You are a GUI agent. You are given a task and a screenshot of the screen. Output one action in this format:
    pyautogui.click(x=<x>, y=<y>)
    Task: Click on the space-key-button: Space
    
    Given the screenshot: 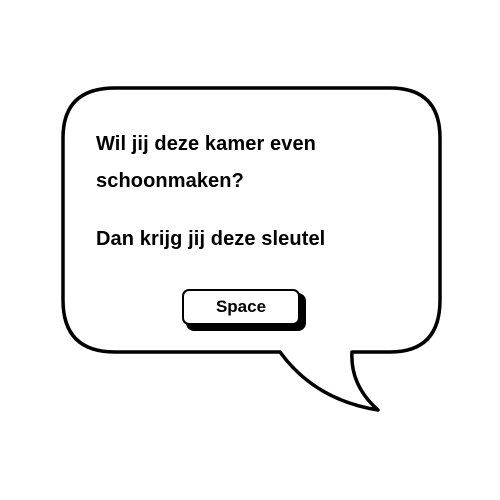 What is the action you would take?
    pyautogui.click(x=241, y=307)
    